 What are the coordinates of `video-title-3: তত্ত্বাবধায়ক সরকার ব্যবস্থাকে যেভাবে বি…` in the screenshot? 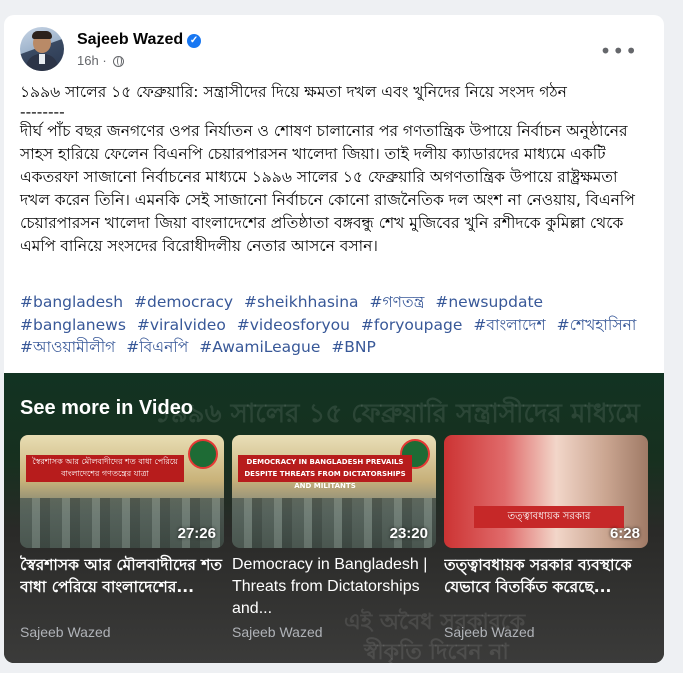 It's located at (546, 587).